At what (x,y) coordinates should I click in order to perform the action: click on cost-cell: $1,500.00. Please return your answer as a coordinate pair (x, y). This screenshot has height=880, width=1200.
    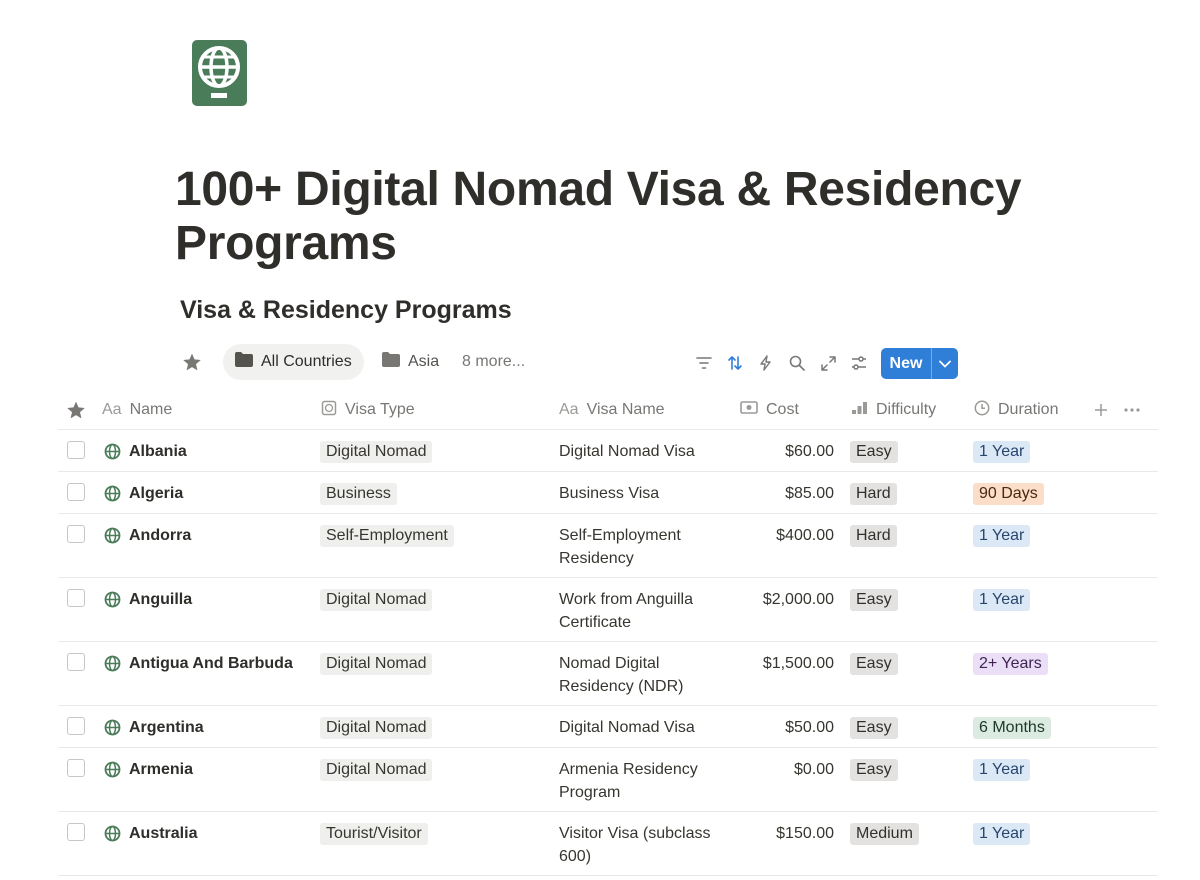
    Looking at the image, I should click on (776, 663).